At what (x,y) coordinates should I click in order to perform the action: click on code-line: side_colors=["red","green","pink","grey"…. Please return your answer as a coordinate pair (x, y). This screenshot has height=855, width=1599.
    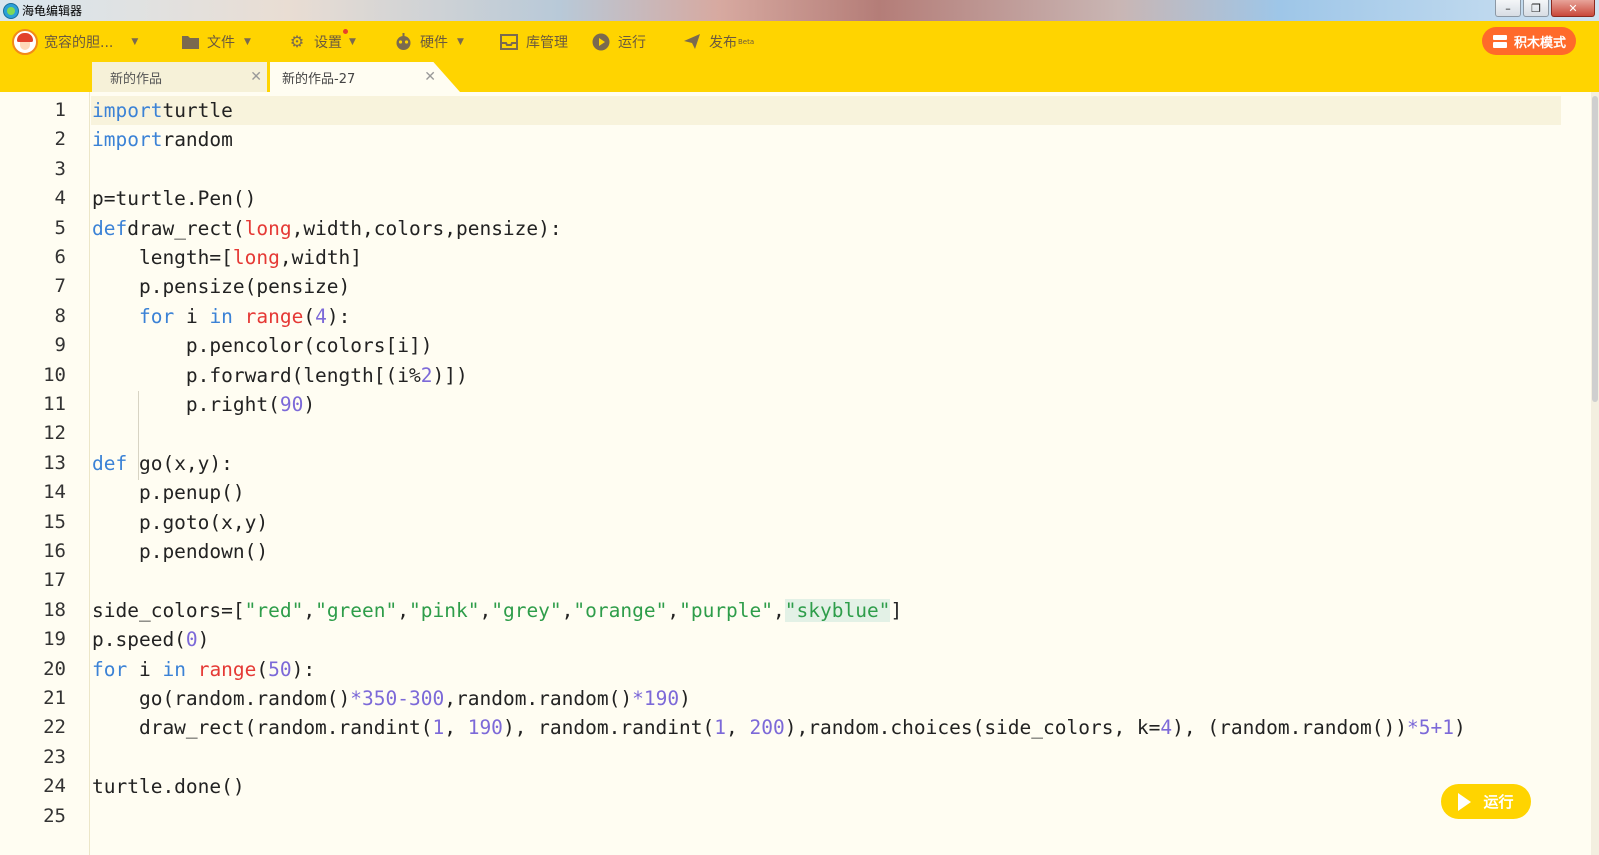
    Looking at the image, I should click on (497, 610).